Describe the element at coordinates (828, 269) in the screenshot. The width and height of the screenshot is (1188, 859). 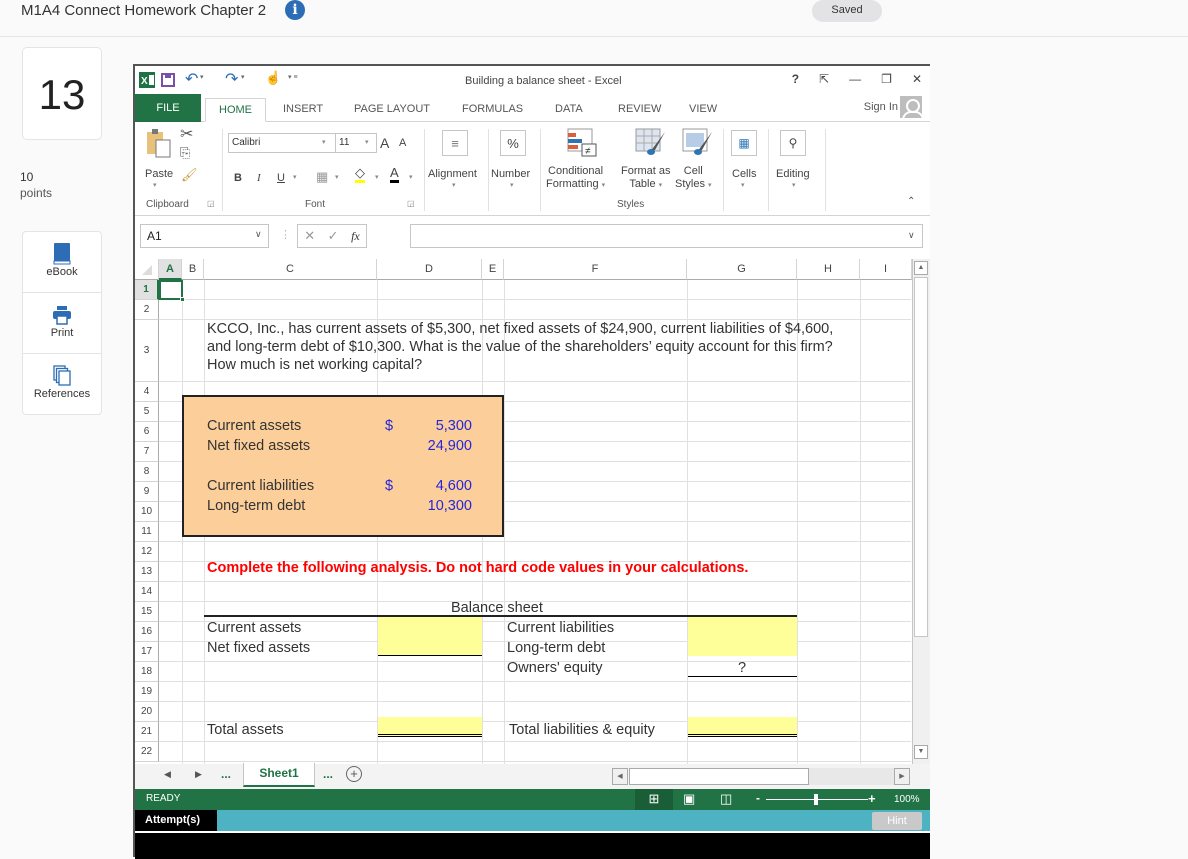
I see `column-header-h: H` at that location.